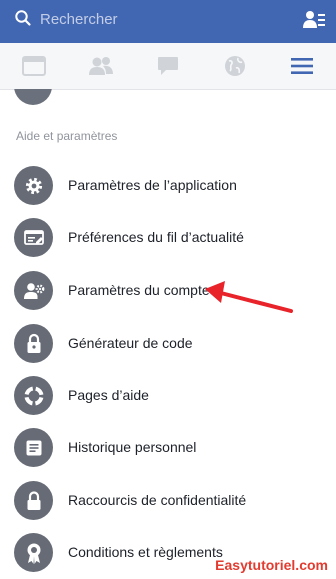 This screenshot has width=336, height=579. I want to click on menu-item-app-settings: Paramètres de l’application, so click(168, 186).